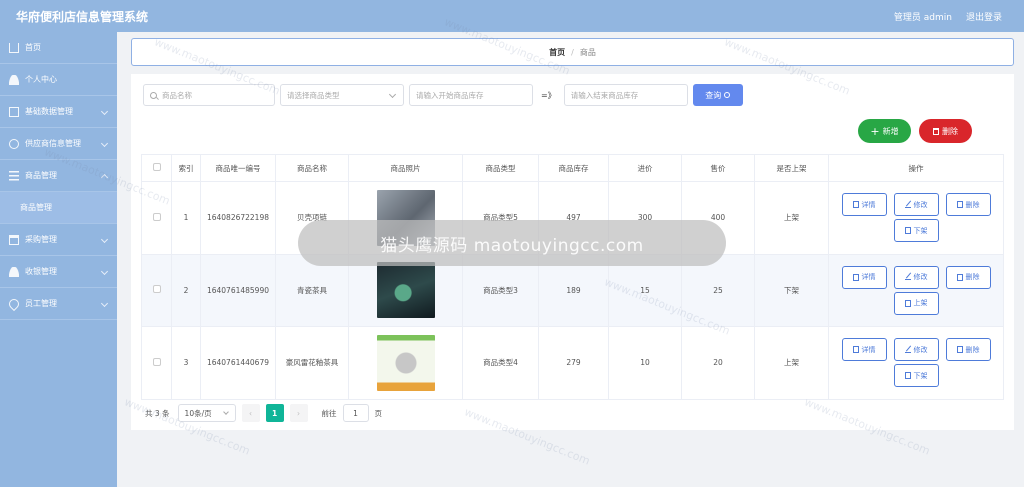  What do you see at coordinates (342, 95) in the screenshot?
I see `goods-type-select: 请选择商品类型` at bounding box center [342, 95].